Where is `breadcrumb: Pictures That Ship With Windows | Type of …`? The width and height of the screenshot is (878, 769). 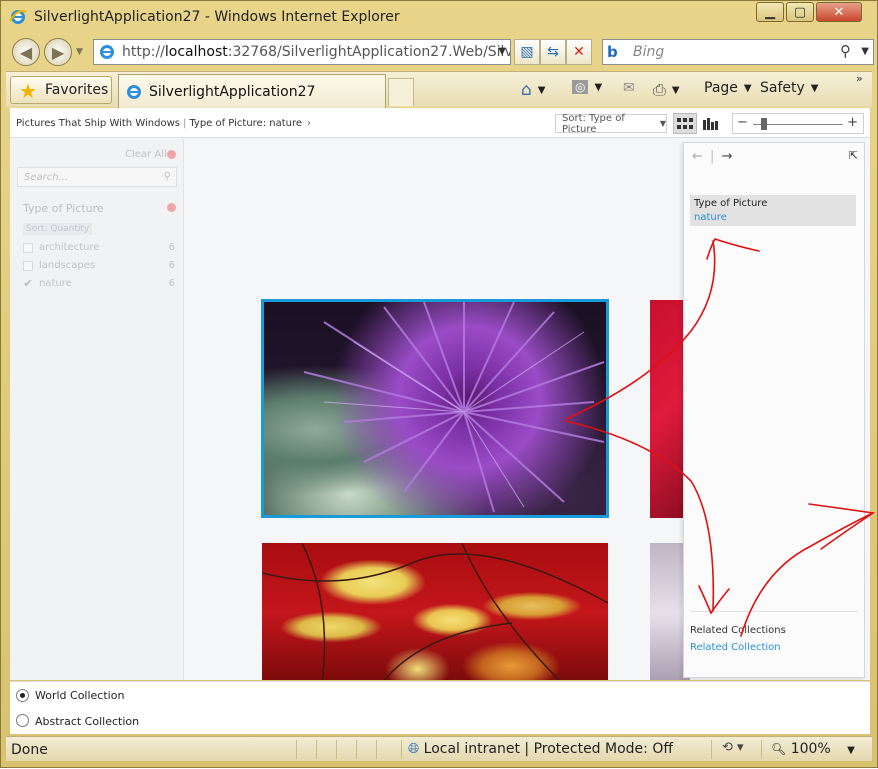 breadcrumb: Pictures That Ship With Windows | Type of … is located at coordinates (163, 123).